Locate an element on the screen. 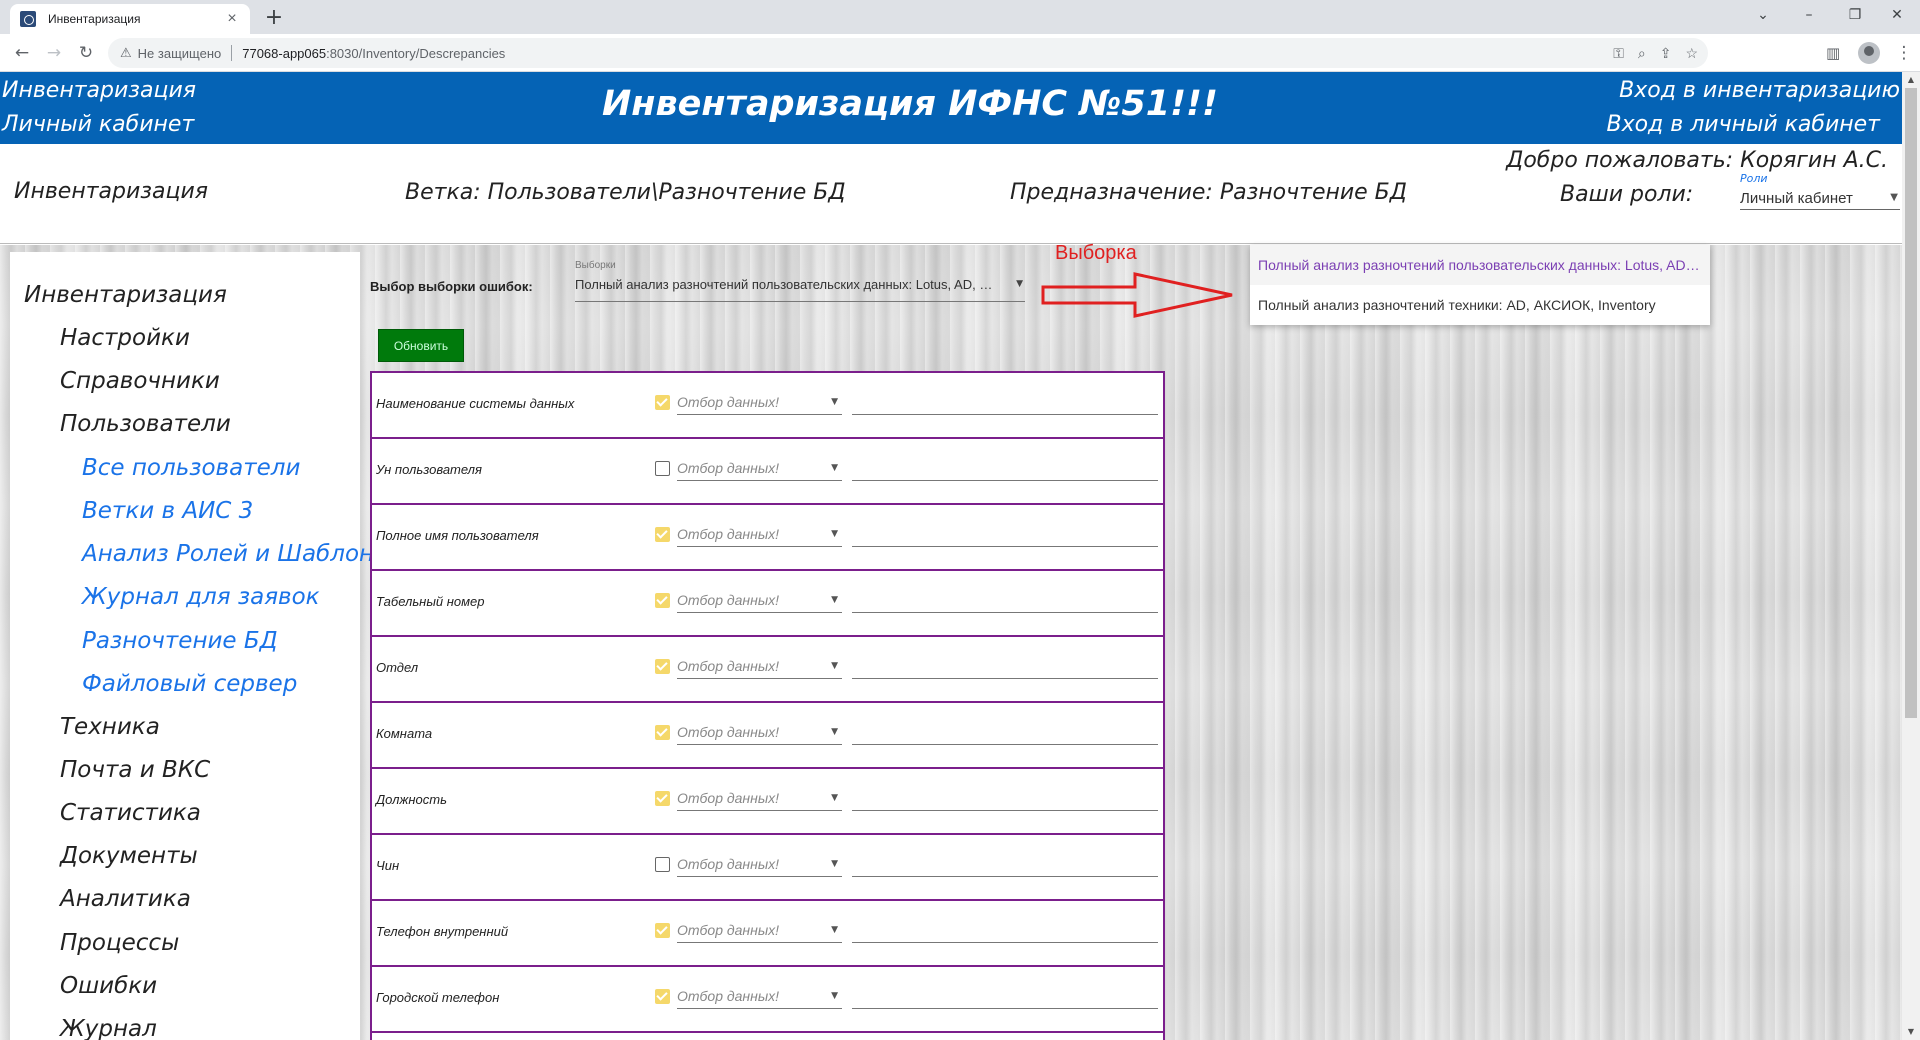  menu-kebab-icon: ⋮ is located at coordinates (1904, 53).